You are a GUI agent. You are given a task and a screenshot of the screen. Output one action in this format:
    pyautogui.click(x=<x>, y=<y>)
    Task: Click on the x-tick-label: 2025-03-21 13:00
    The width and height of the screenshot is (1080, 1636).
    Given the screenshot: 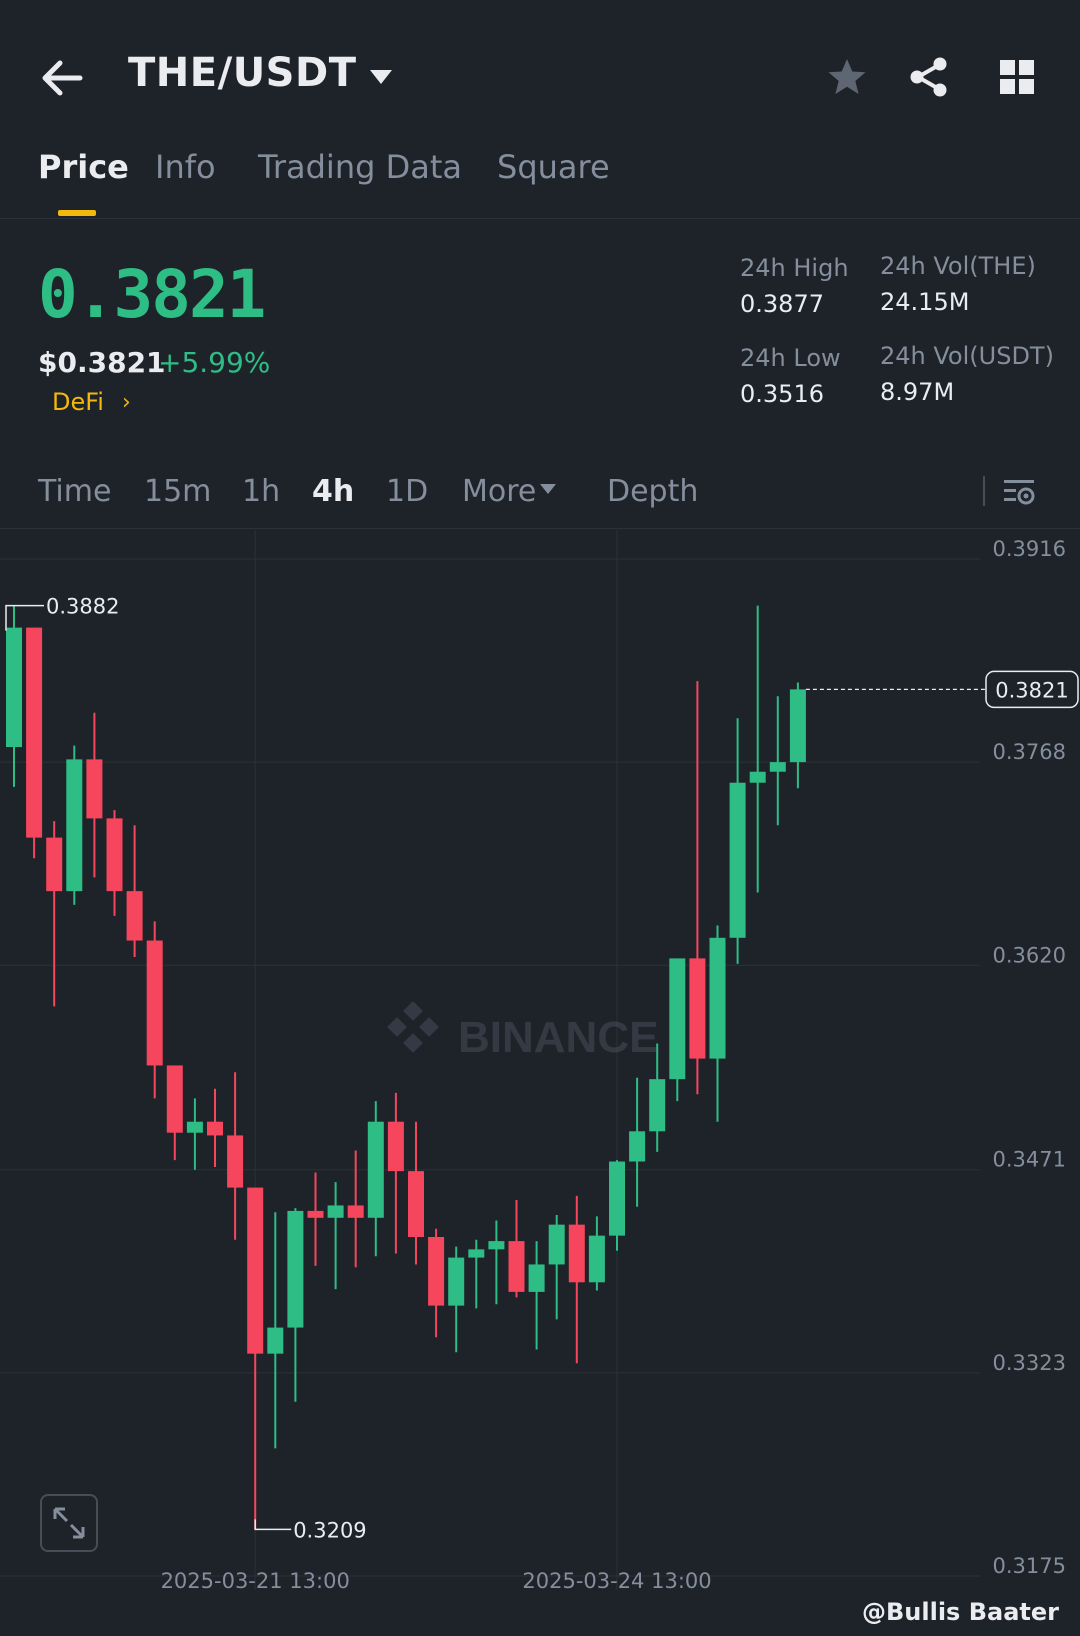 What is the action you would take?
    pyautogui.click(x=255, y=1579)
    